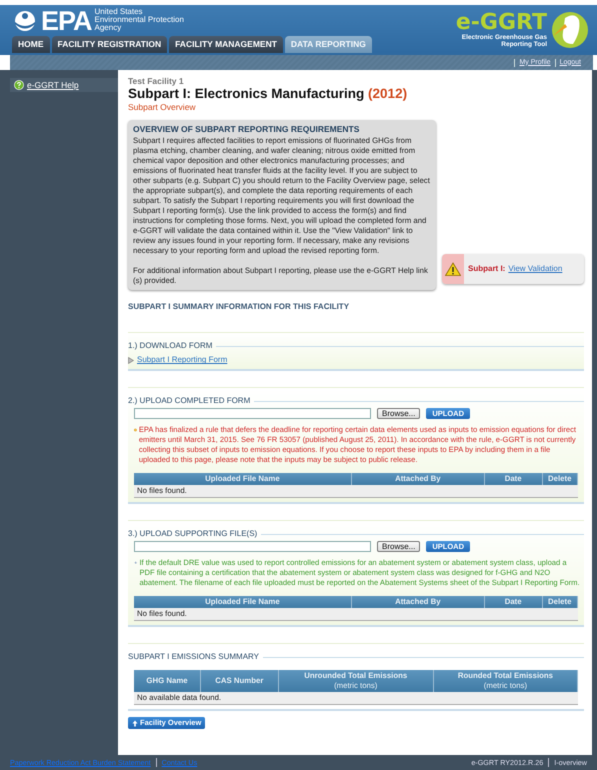 The width and height of the screenshot is (597, 770). I want to click on page-subtitle: Subpart Overview, so click(162, 107).